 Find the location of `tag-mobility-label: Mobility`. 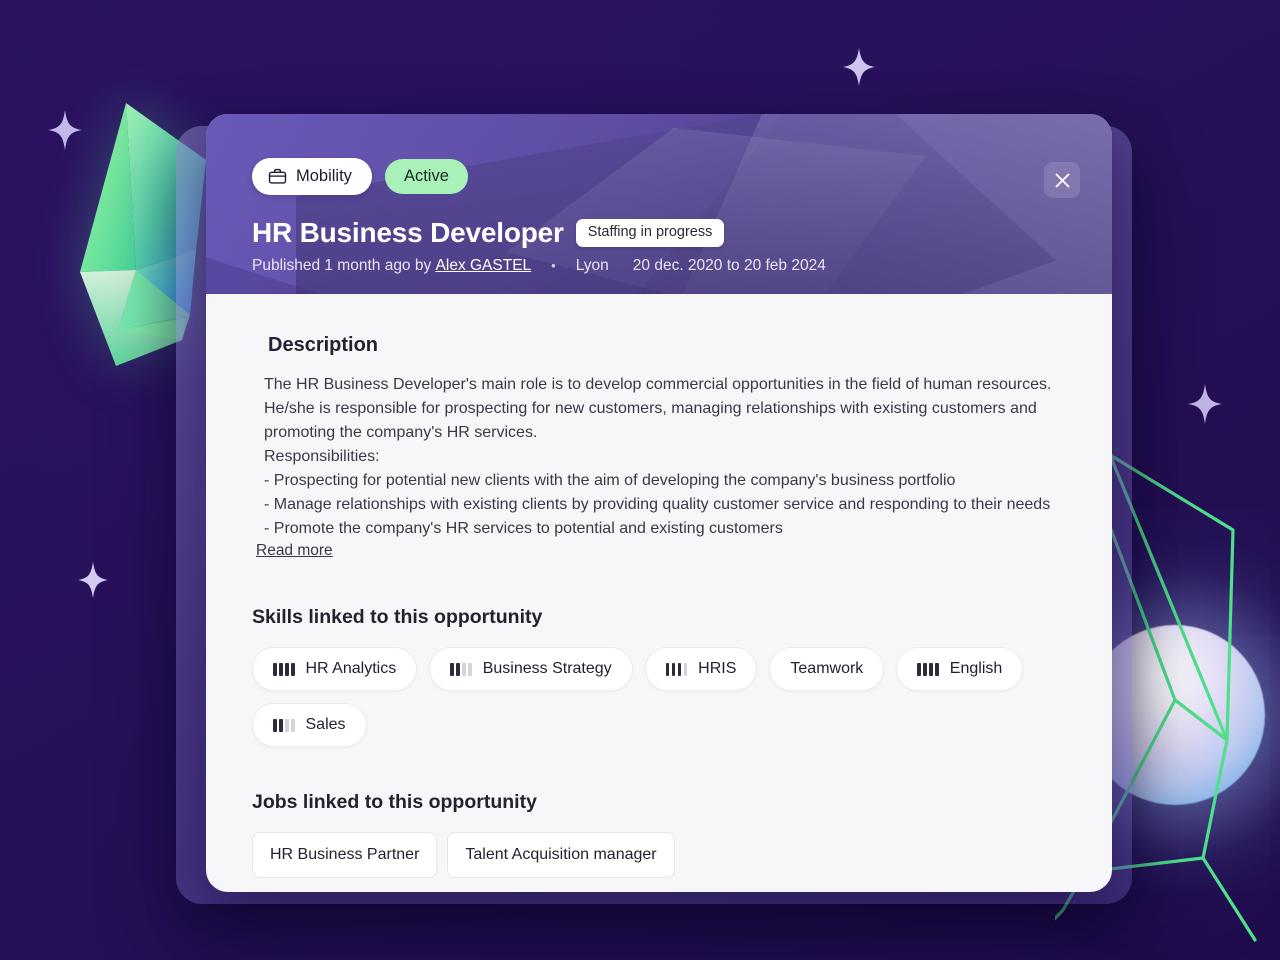

tag-mobility-label: Mobility is located at coordinates (324, 176).